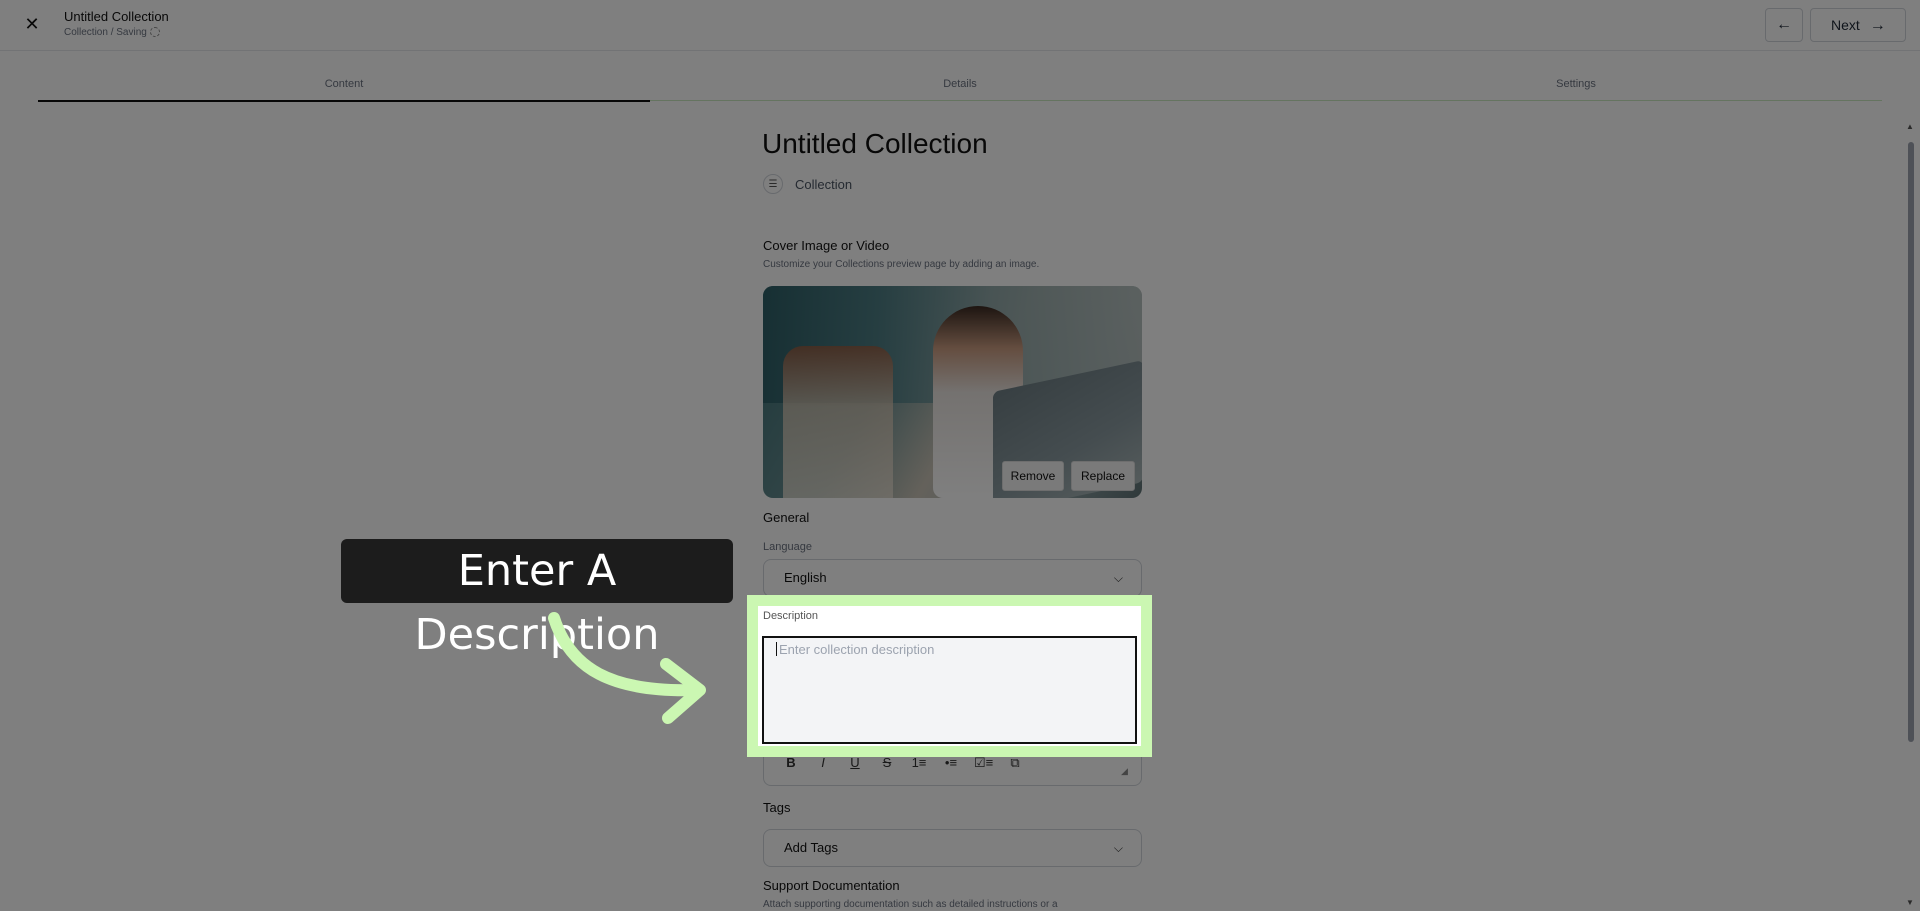 This screenshot has width=1920, height=911. What do you see at coordinates (857, 649) in the screenshot?
I see `description-placeholder: Enter collection description` at bounding box center [857, 649].